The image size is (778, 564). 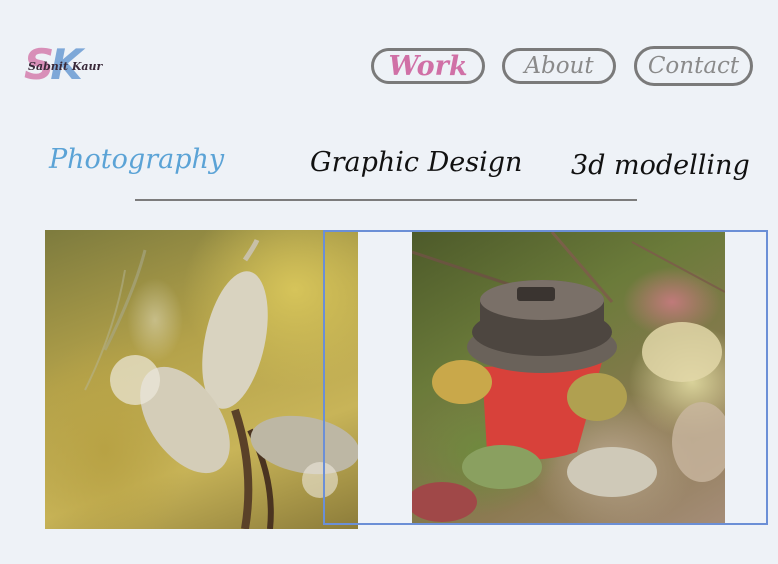 I want to click on tab-photography: Photography, so click(x=136, y=159).